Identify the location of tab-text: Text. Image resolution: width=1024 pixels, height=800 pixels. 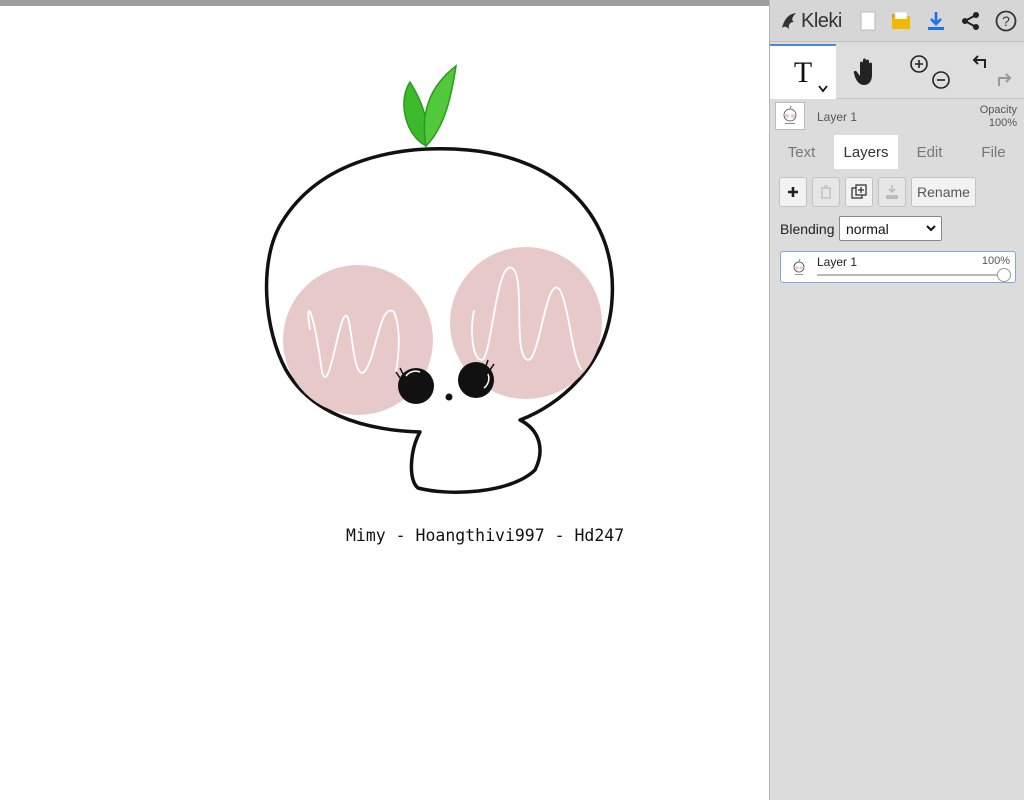
(801, 152).